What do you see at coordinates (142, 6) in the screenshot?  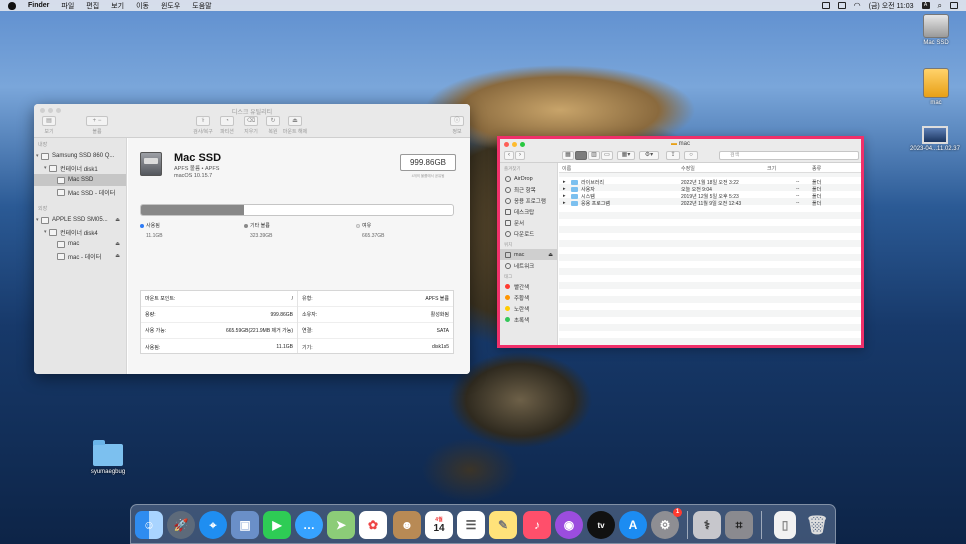 I see `menu-go: 이동` at bounding box center [142, 6].